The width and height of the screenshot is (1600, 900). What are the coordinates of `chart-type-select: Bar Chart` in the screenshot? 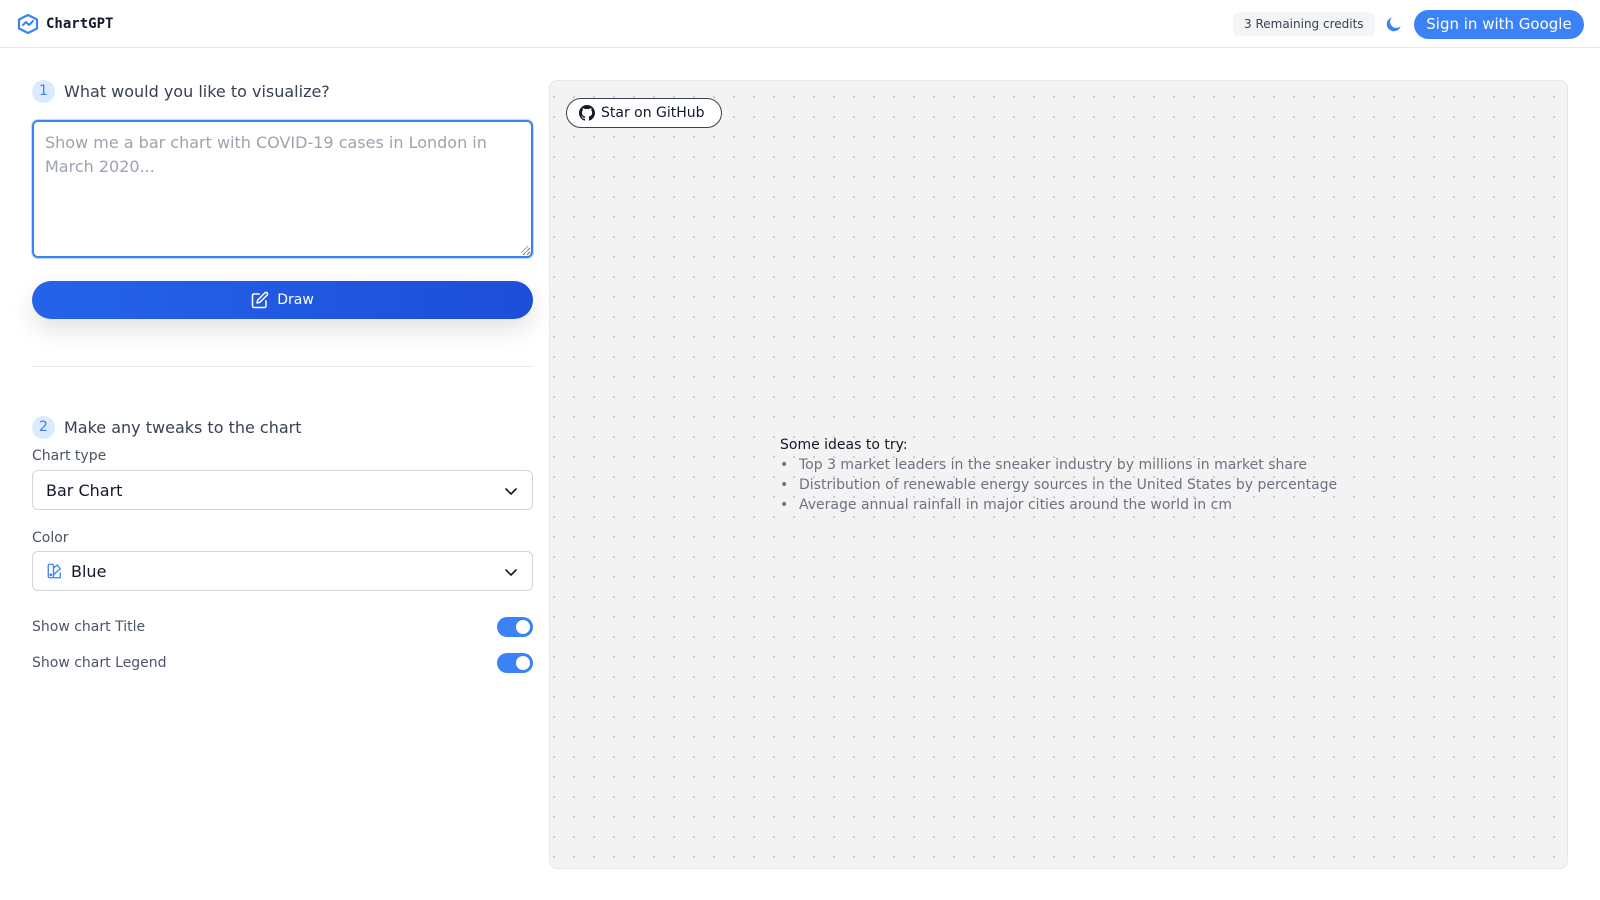 It's located at (282, 490).